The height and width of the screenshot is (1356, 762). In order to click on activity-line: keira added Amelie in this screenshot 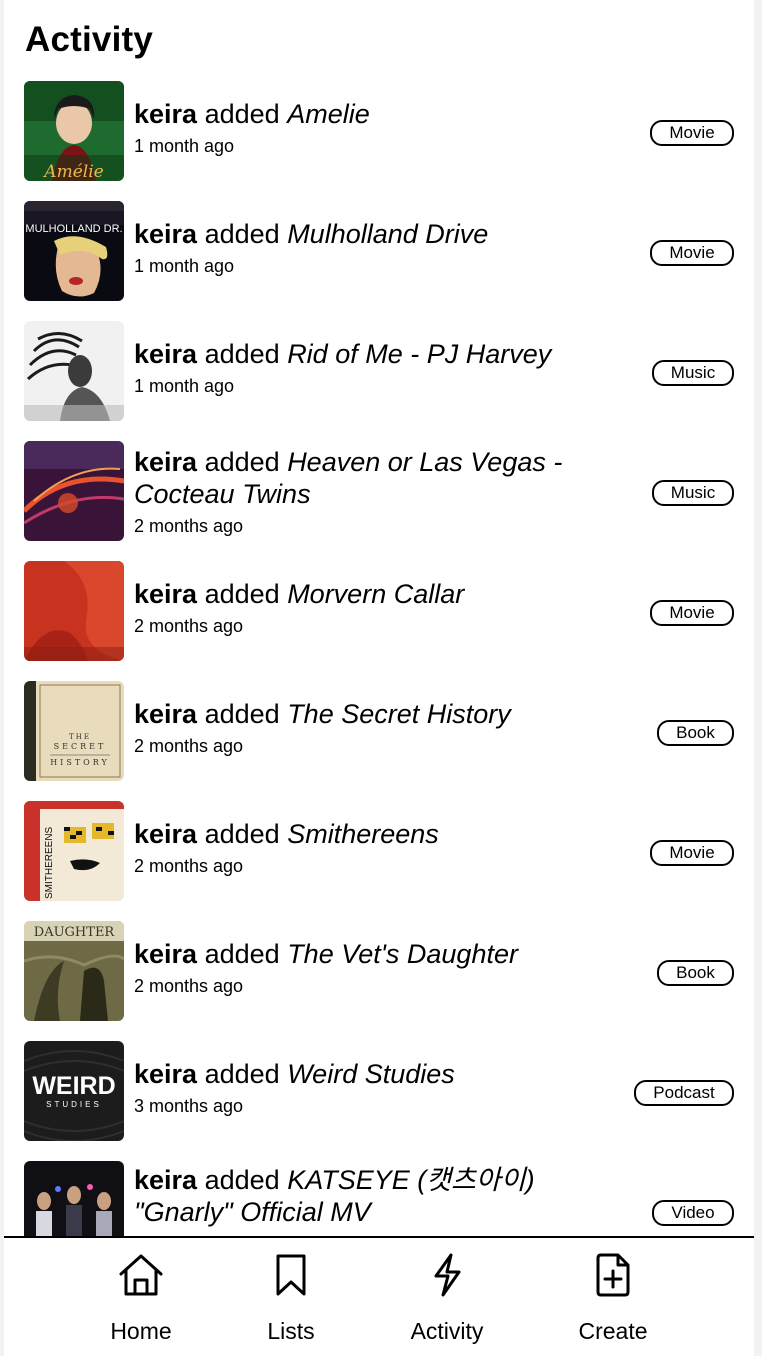, I will do `click(369, 114)`.